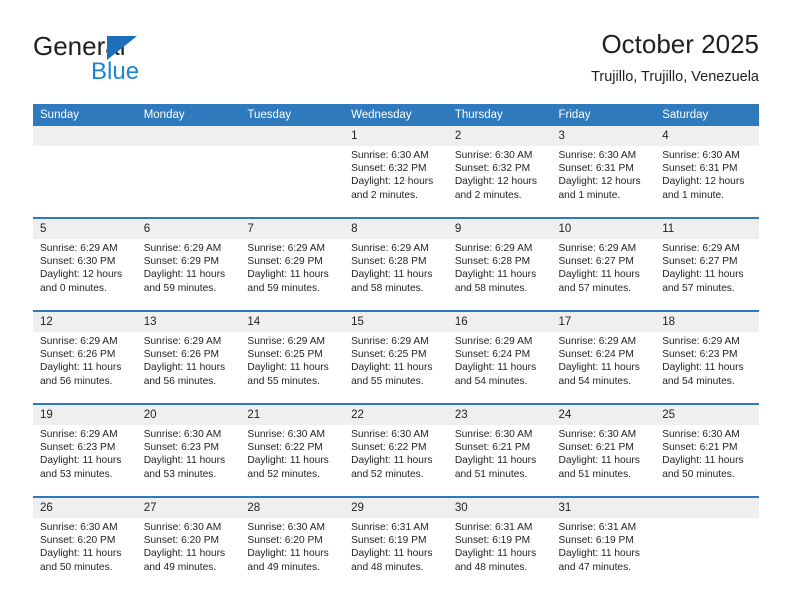  I want to click on daylight-text: Daylight: 12 hours and 2 minutes., so click(392, 188).